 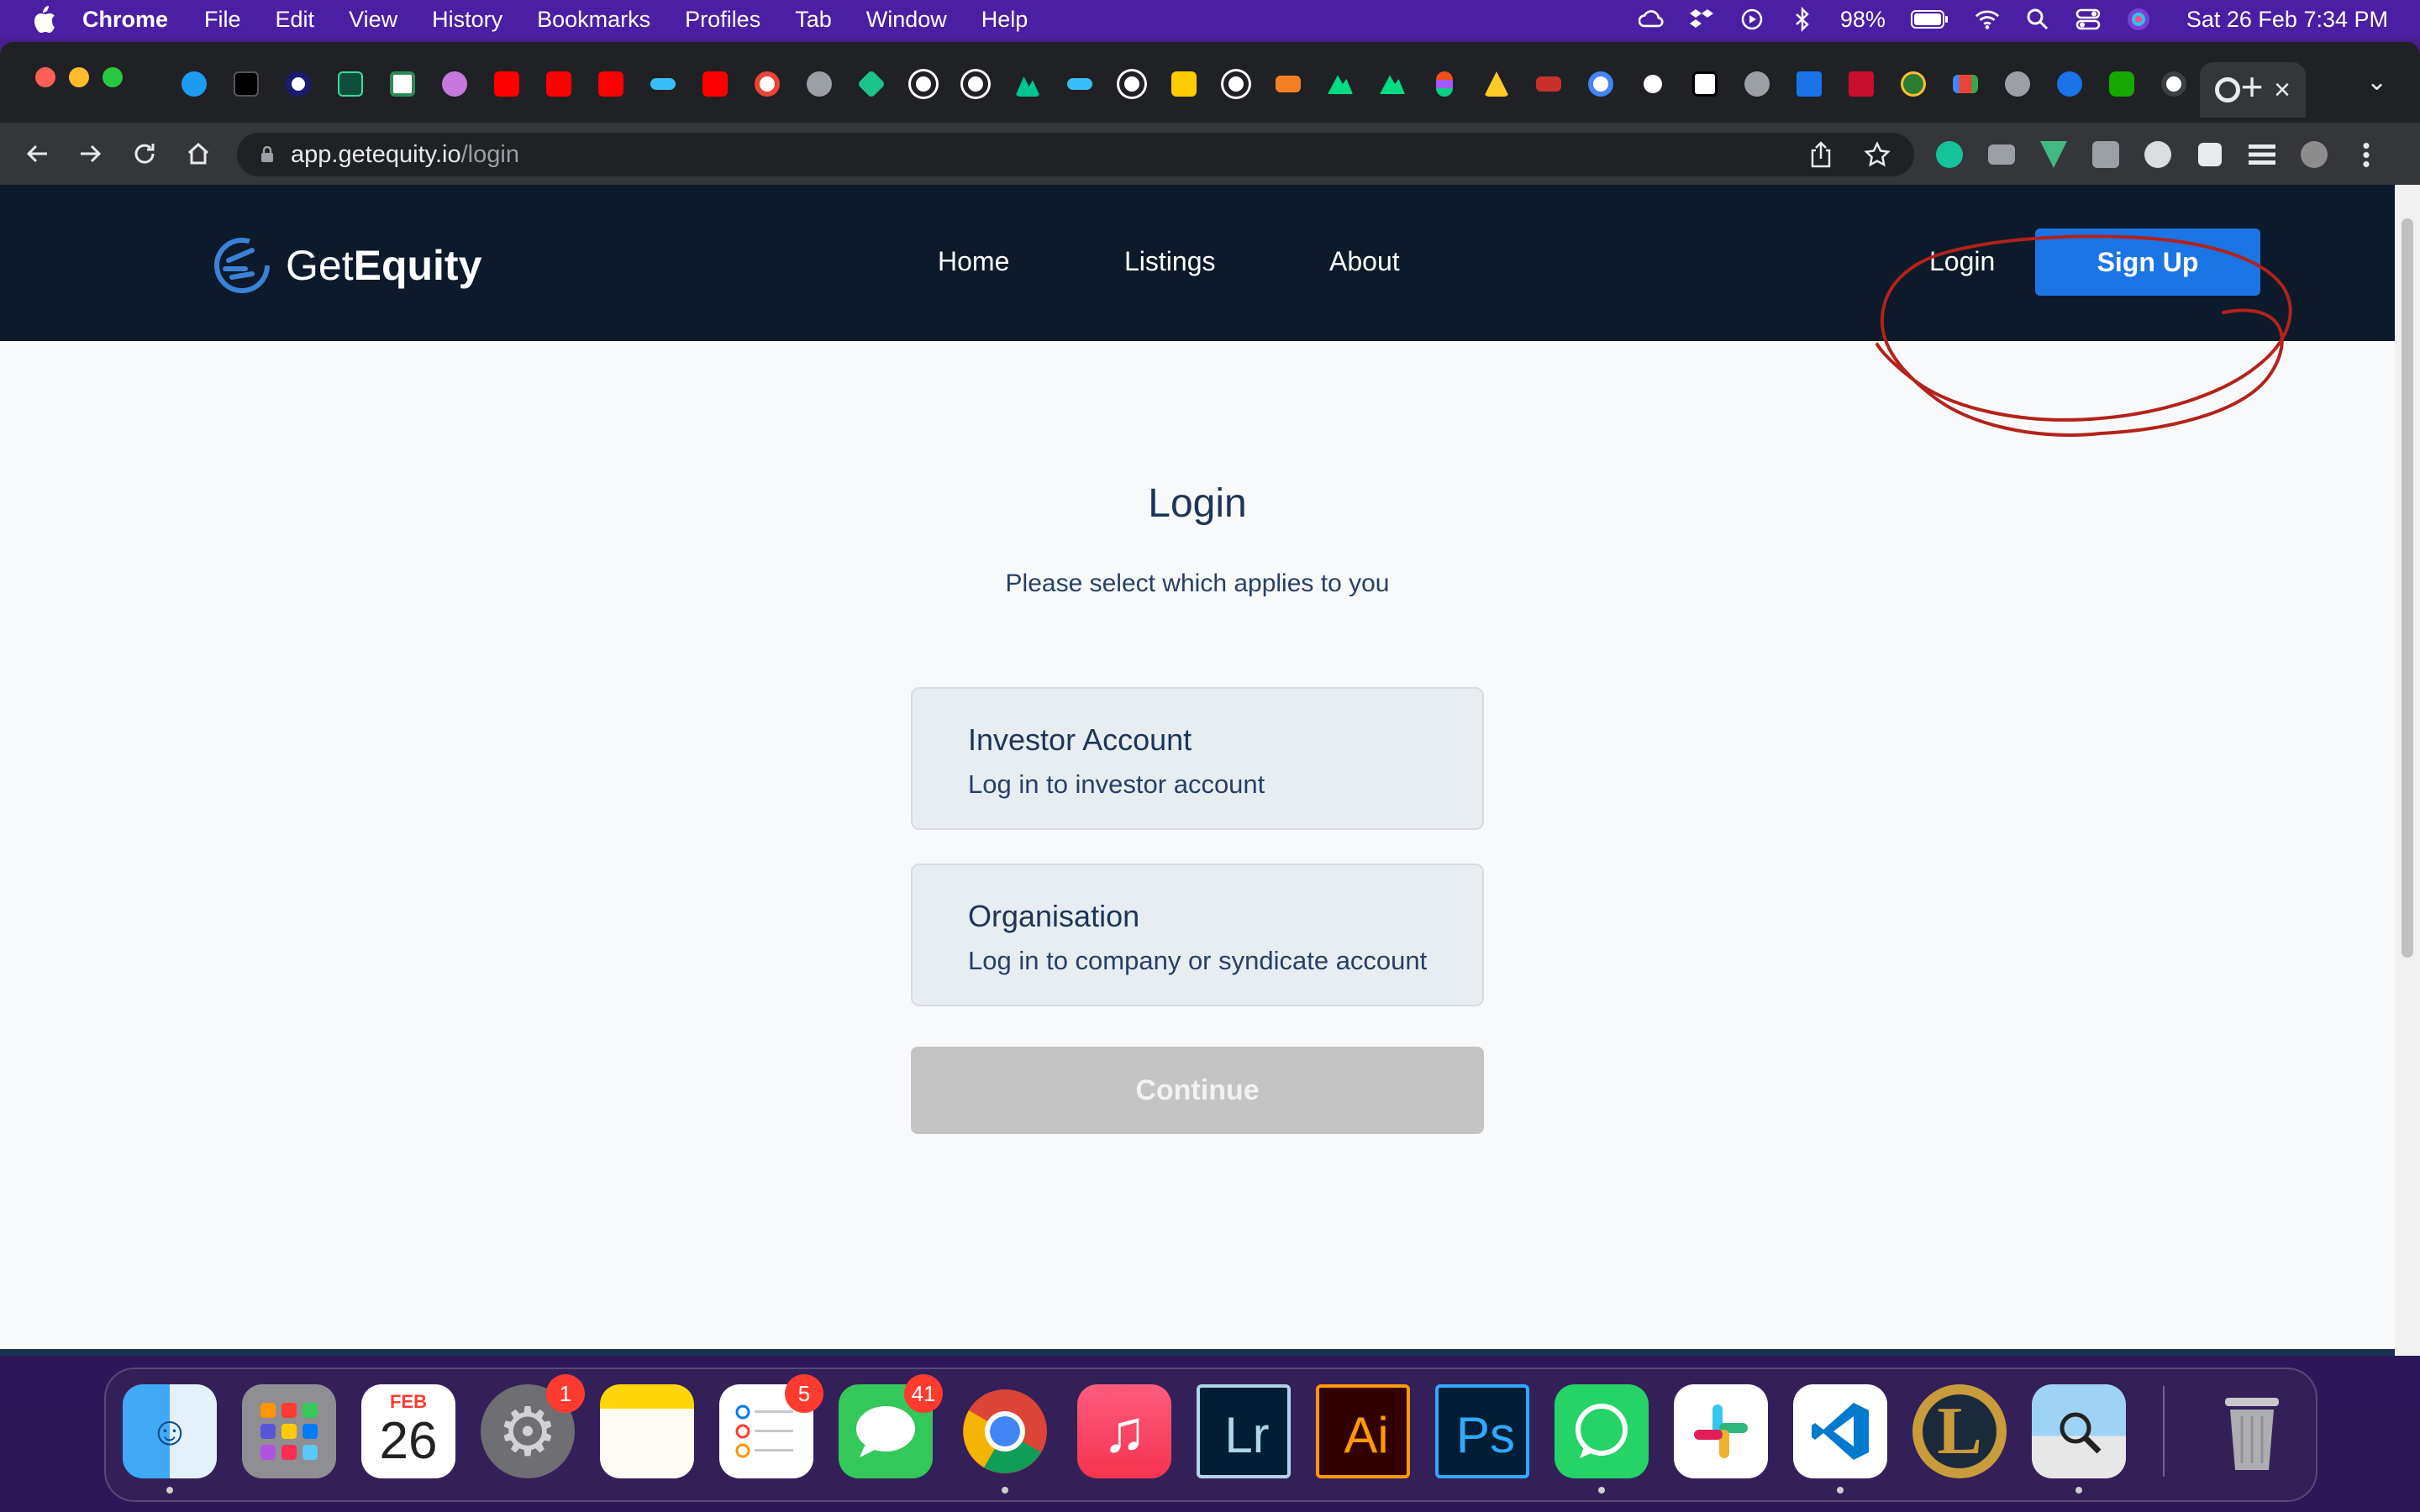 I want to click on menu-bookmarks: Bookmarks, so click(x=593, y=20).